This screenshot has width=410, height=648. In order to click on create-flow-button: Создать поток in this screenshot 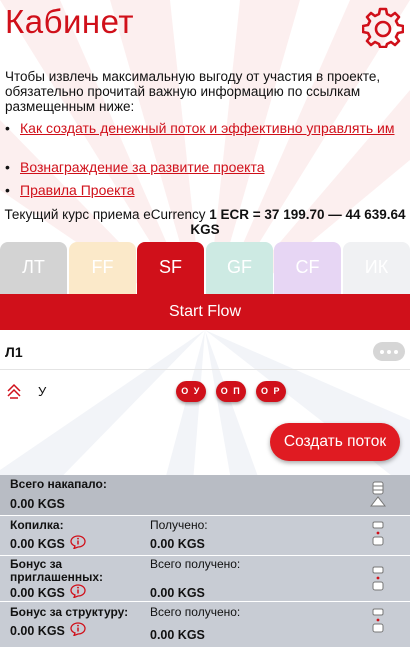, I will do `click(335, 442)`.